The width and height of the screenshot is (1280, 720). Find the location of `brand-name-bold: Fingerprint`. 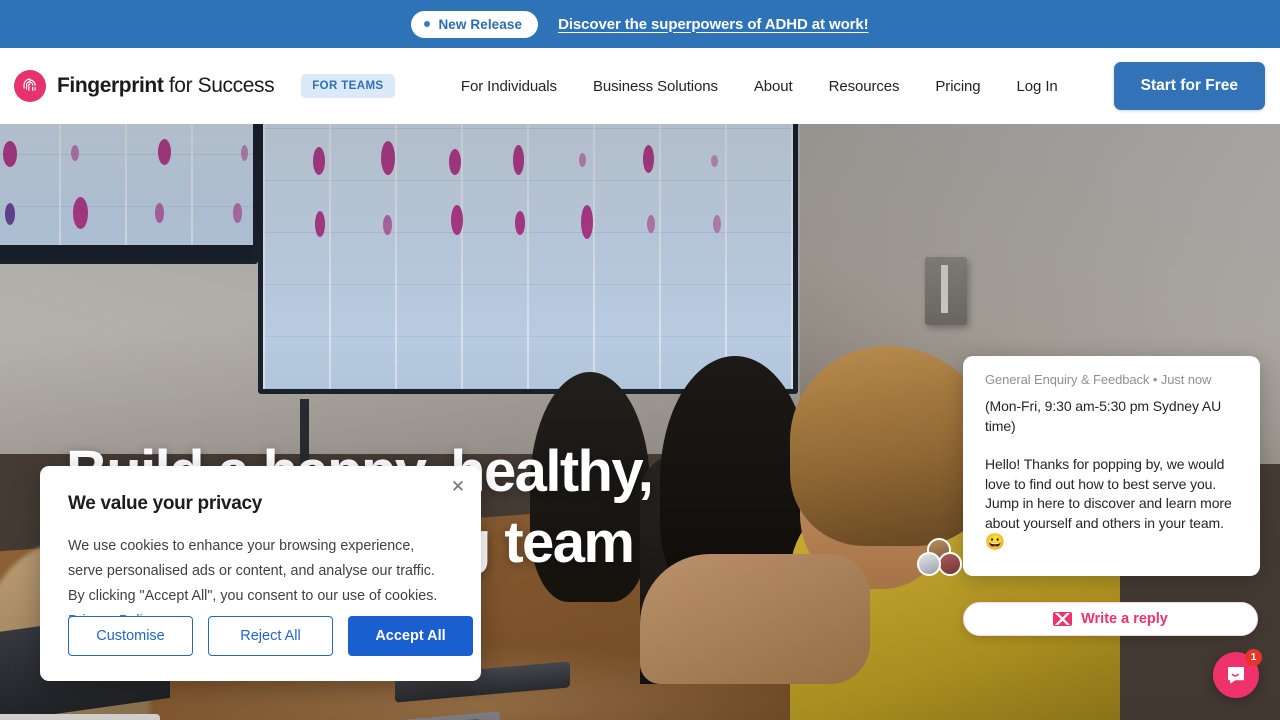

brand-name-bold: Fingerprint is located at coordinates (110, 85).